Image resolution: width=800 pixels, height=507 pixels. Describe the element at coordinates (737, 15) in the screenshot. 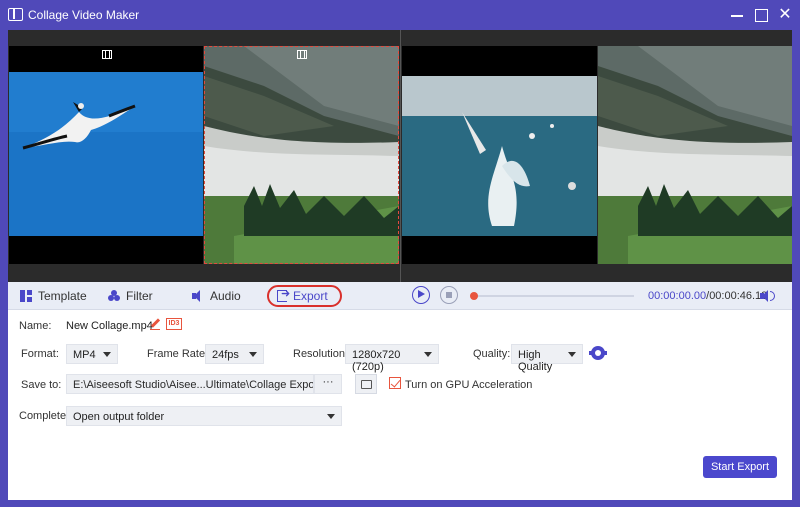

I see `minimize-icon` at that location.